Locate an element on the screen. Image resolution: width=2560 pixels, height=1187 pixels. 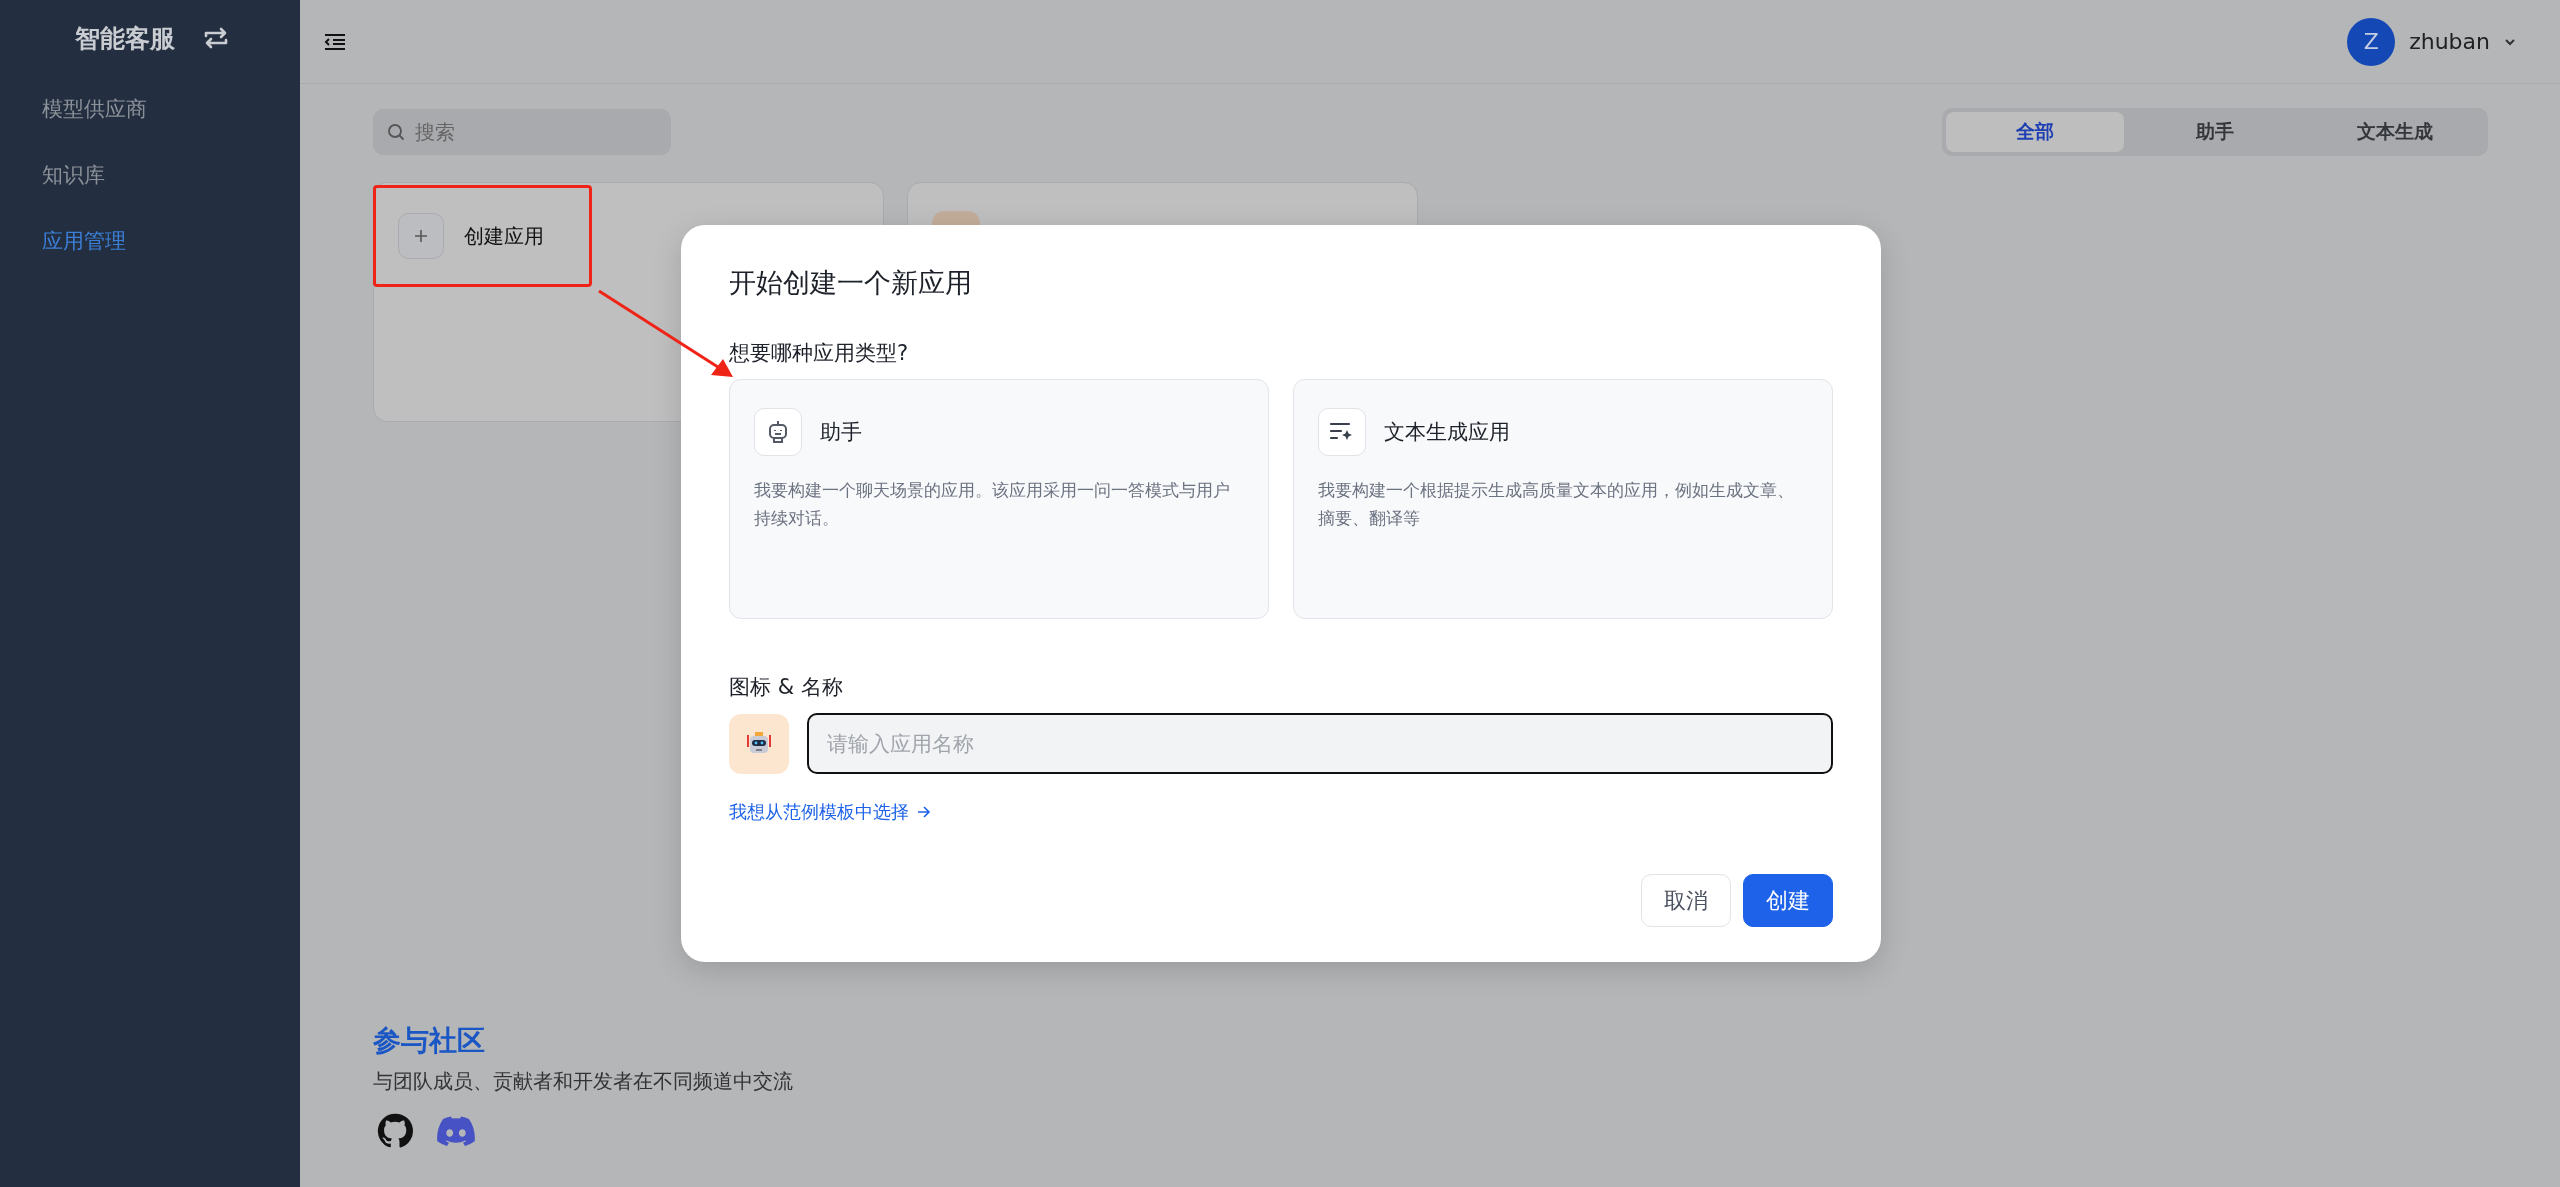
app-type-description: 我要构建一个根据提示生成高质量文本的应用，例如生成文章、摘要、翻译等 is located at coordinates (1556, 504).